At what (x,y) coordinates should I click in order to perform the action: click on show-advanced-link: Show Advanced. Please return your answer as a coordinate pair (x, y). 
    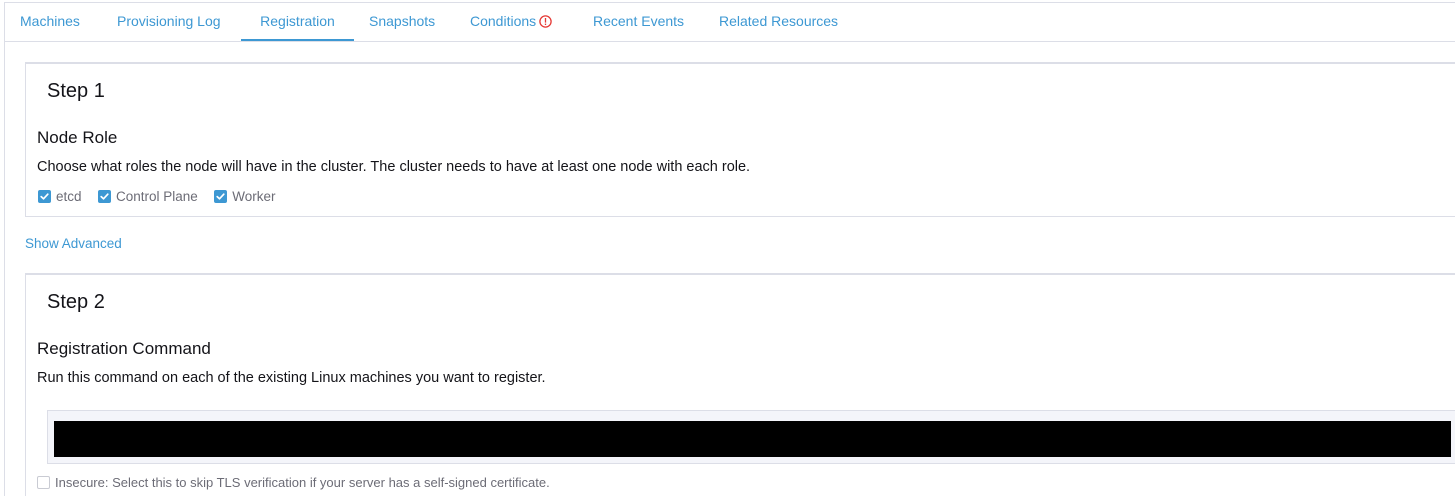
    Looking at the image, I should click on (73, 243).